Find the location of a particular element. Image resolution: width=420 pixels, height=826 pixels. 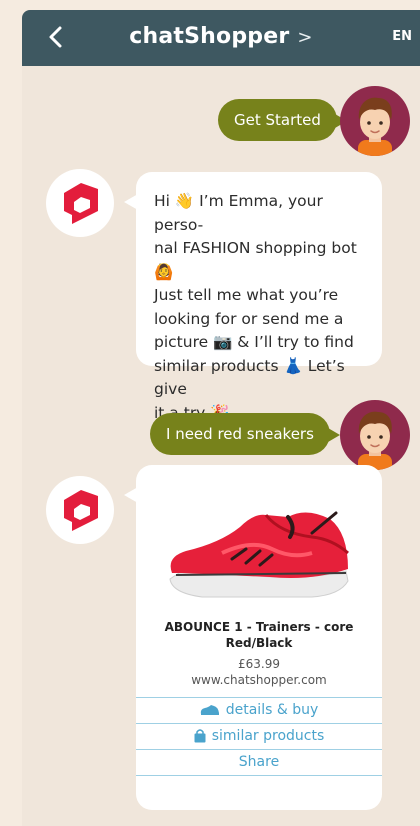

details-and-buy-button: details & buy is located at coordinates (259, 710).